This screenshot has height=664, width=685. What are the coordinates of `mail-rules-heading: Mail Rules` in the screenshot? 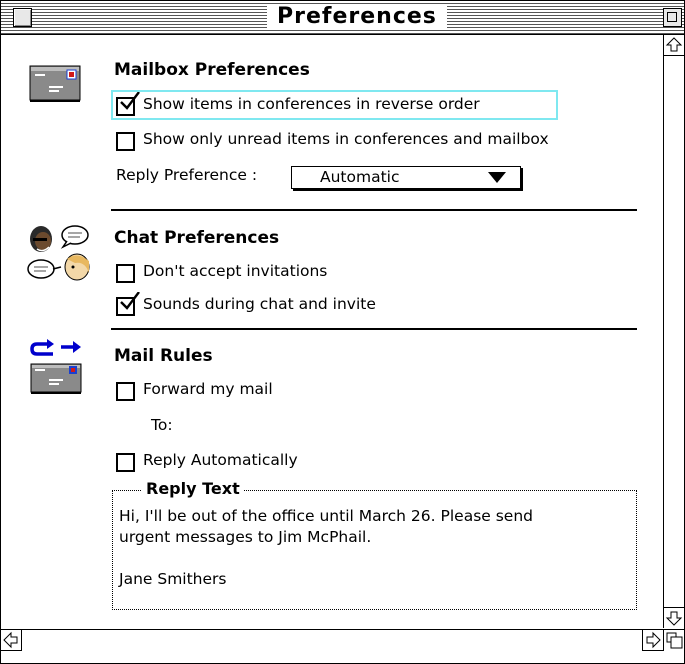 It's located at (163, 356).